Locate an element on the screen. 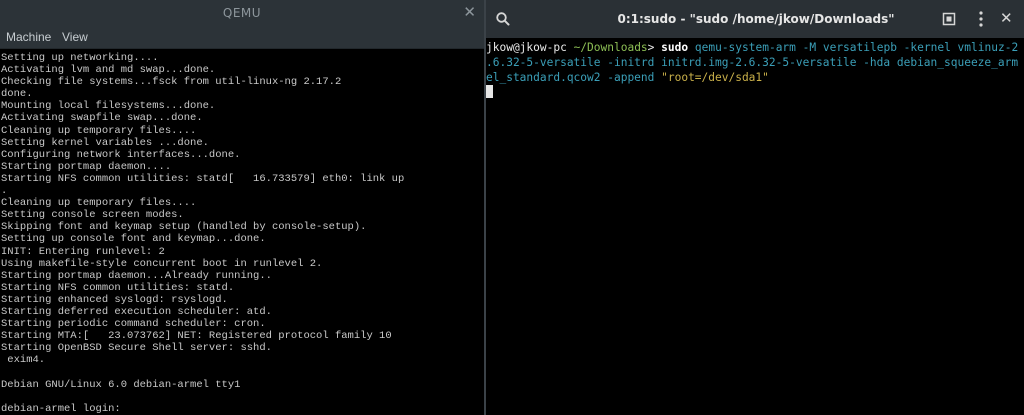 The width and height of the screenshot is (1024, 415). menu-machine: Machine is located at coordinates (28, 37).